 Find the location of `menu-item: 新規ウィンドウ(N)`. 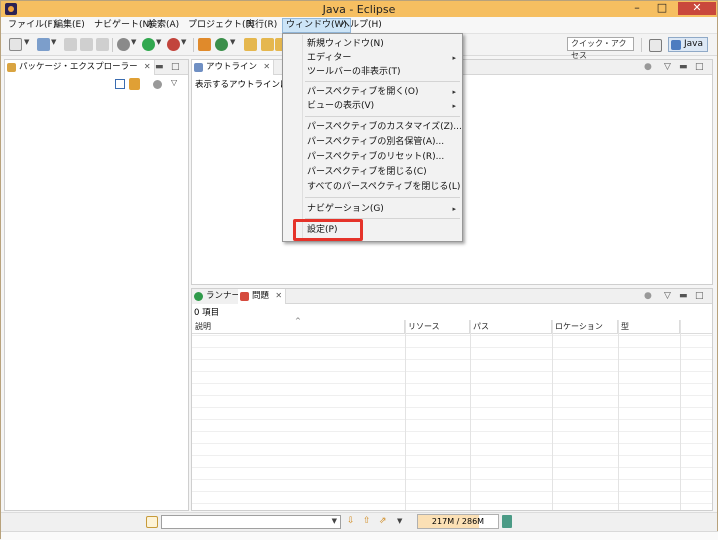

menu-item: 新規ウィンドウ(N) is located at coordinates (345, 44).